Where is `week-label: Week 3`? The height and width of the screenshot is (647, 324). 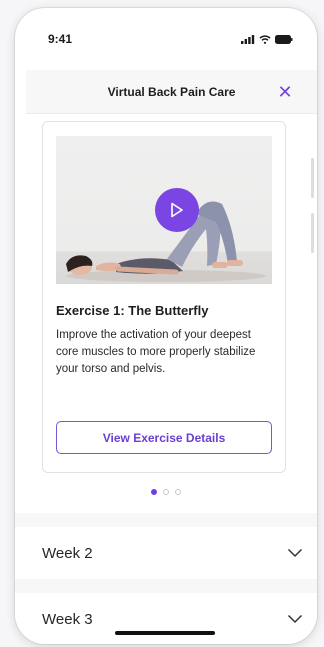
week-label: Week 3 is located at coordinates (67, 619).